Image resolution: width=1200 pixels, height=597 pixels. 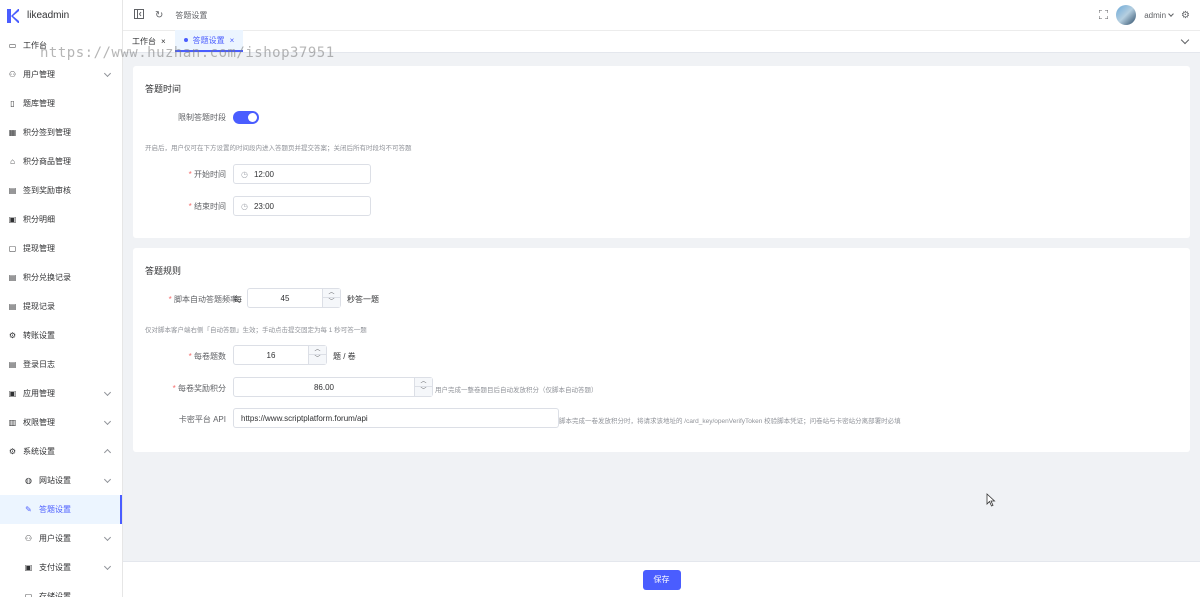 I want to click on sidebar-item: ▣ 支付设置, so click(x=61, y=567).